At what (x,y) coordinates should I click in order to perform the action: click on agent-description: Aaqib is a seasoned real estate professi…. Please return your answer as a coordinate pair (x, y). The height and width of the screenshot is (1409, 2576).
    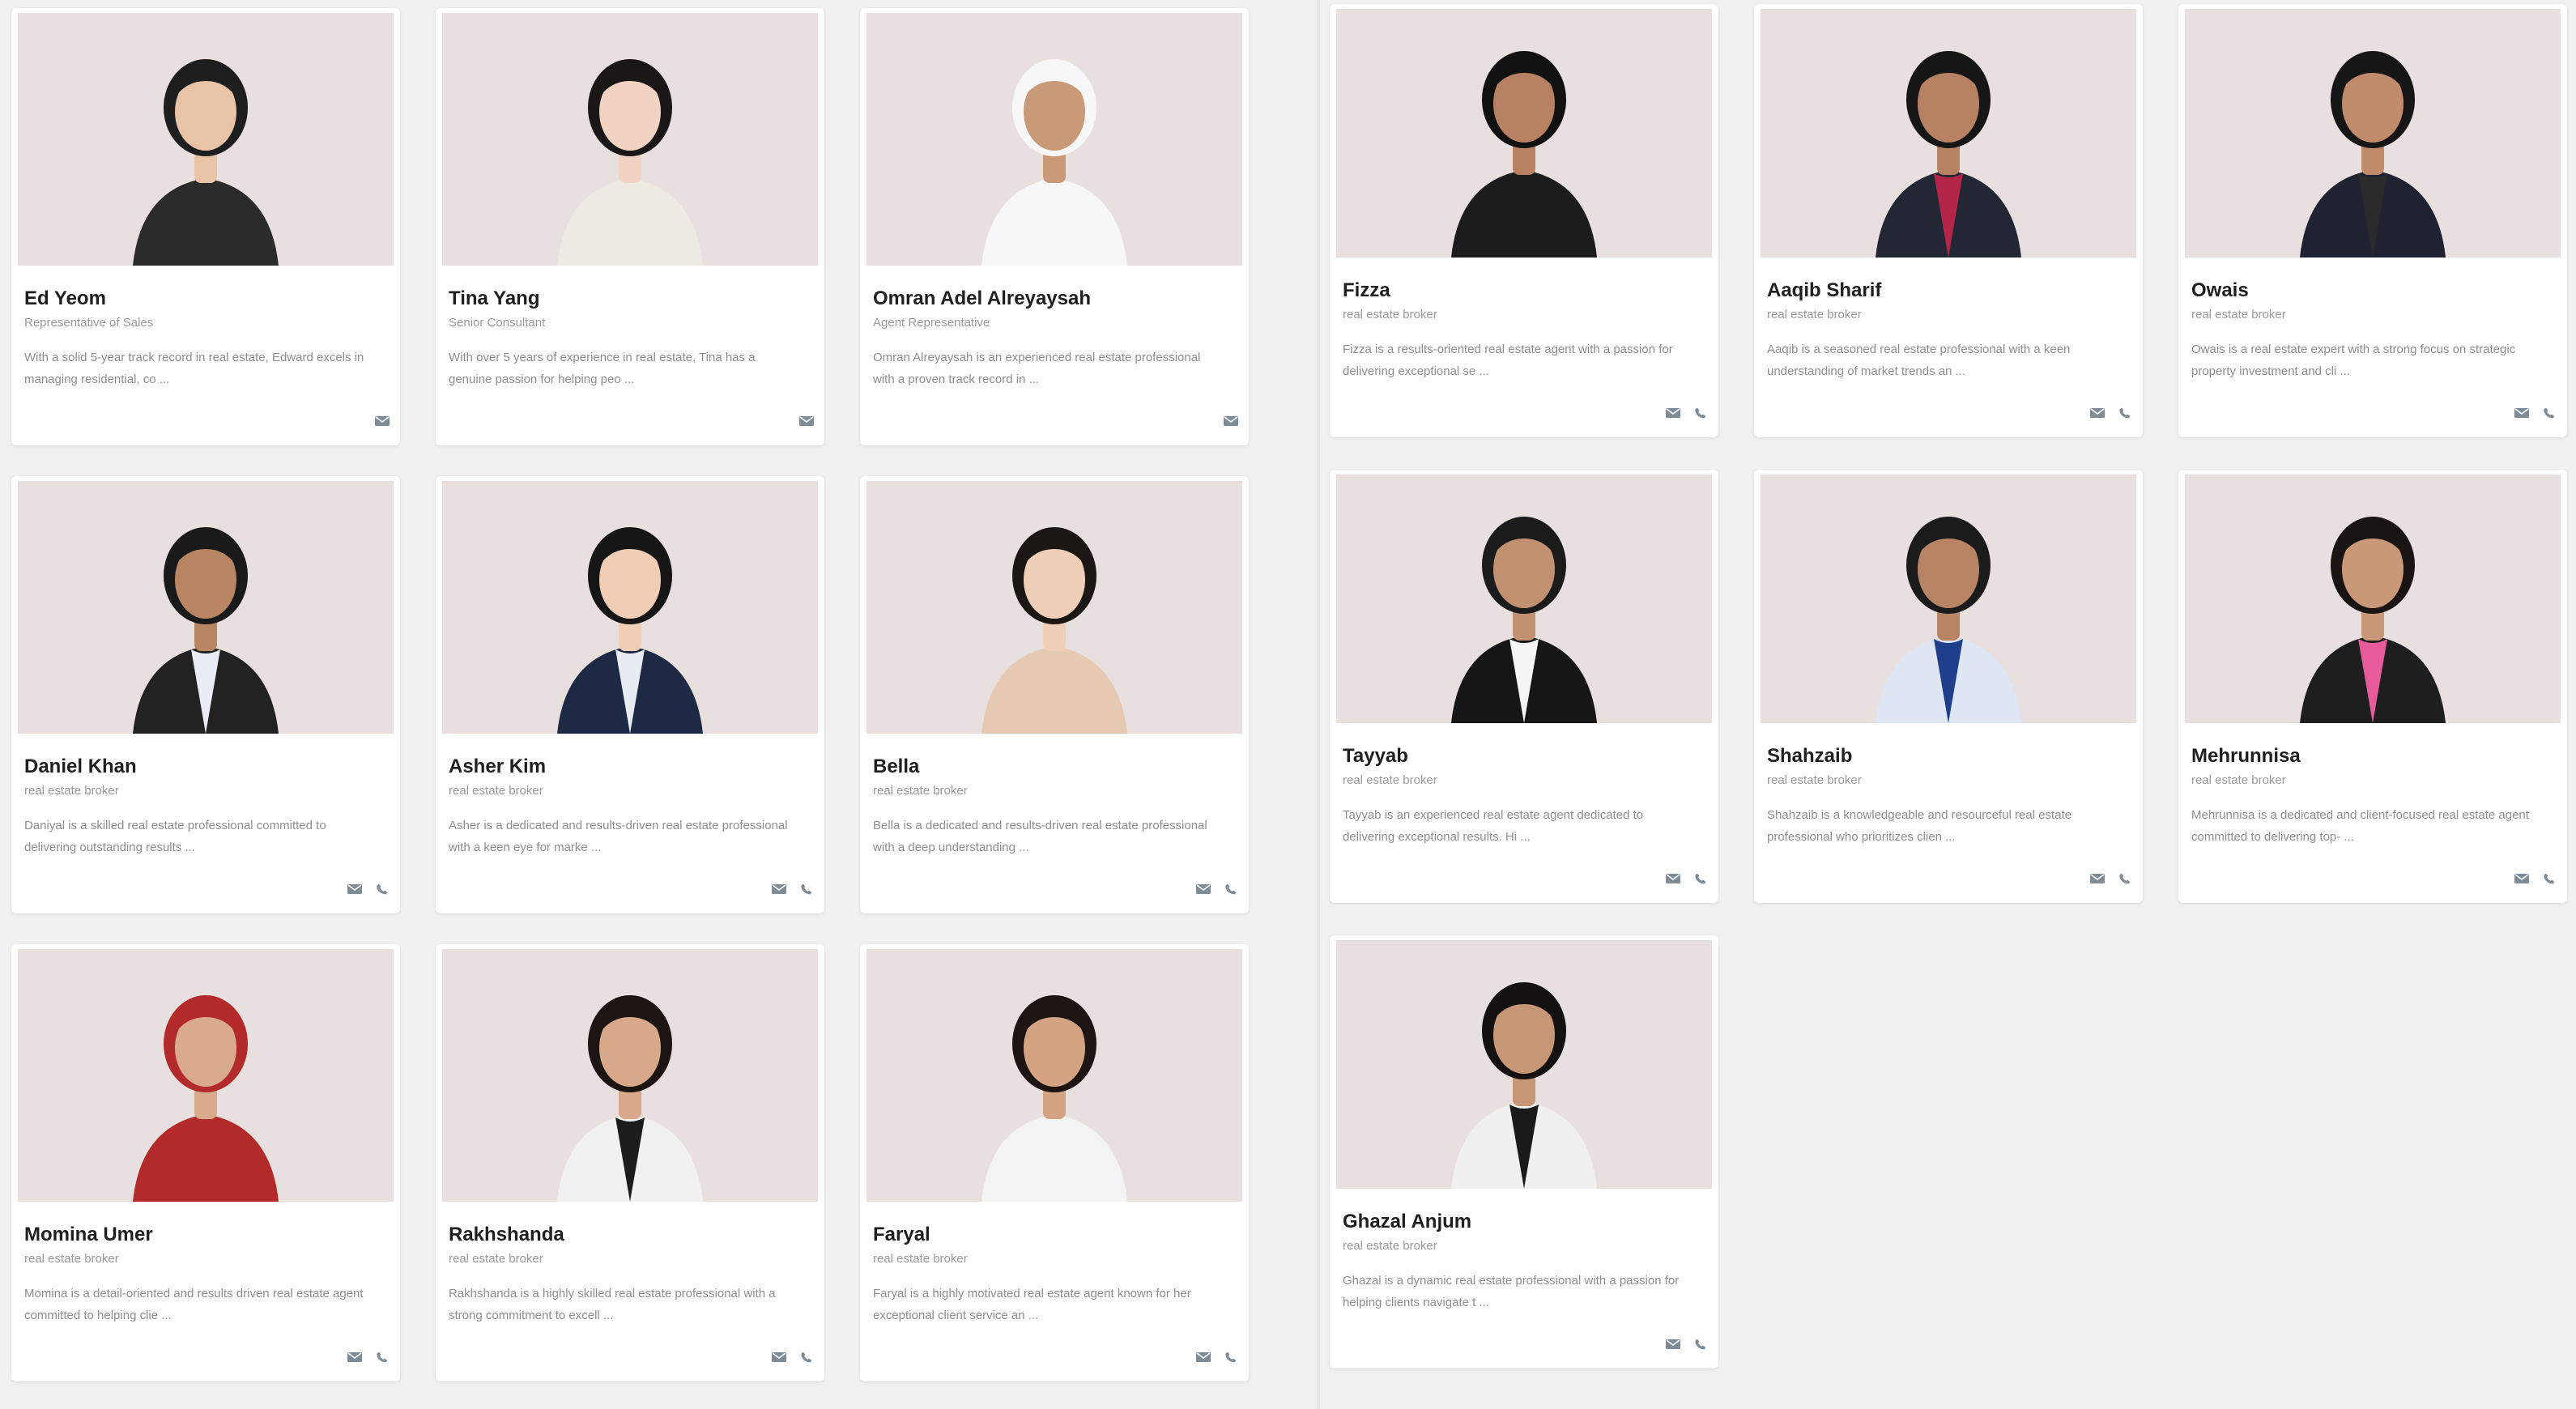
    Looking at the image, I should click on (1919, 360).